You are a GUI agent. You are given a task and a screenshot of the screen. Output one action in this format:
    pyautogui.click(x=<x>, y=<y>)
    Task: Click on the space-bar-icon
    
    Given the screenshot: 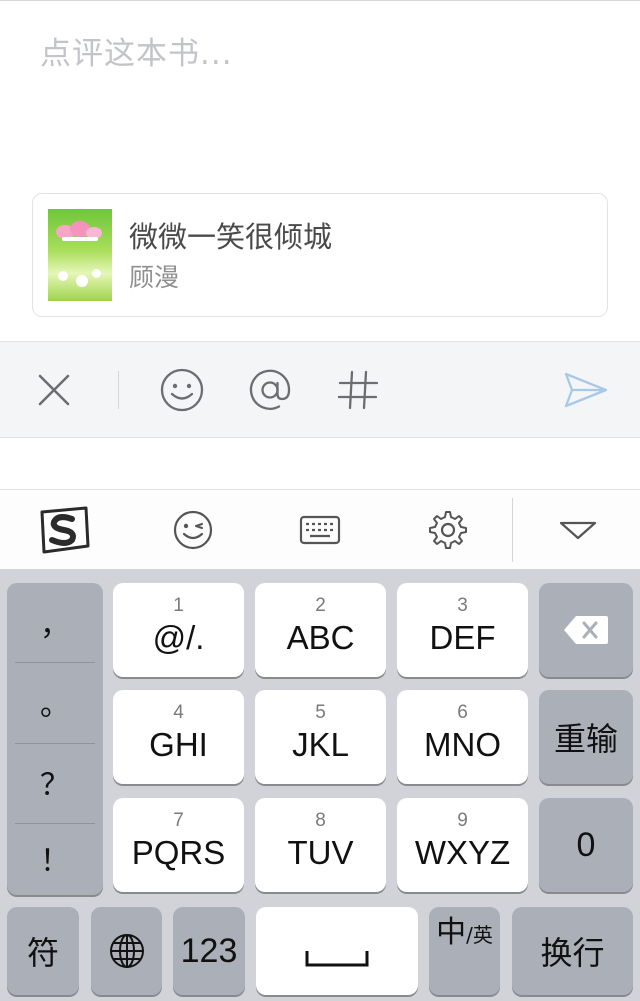 What is the action you would take?
    pyautogui.click(x=337, y=959)
    